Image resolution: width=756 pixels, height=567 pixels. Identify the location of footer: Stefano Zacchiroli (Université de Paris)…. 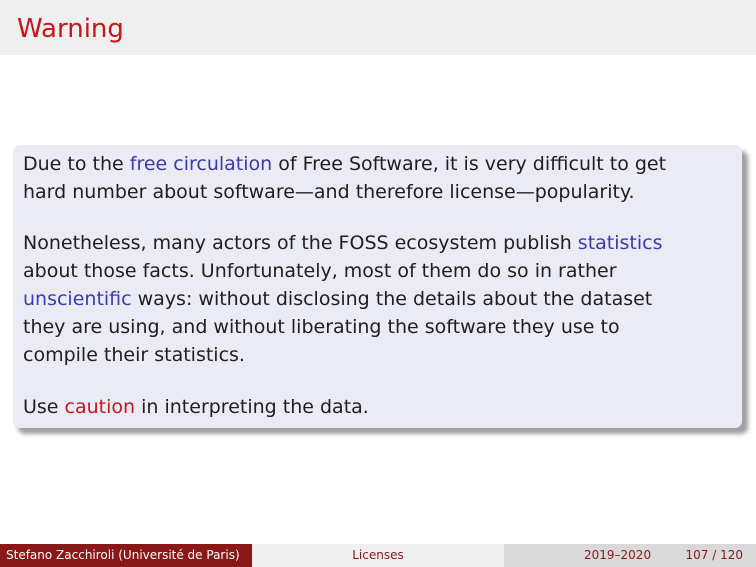
(378, 555).